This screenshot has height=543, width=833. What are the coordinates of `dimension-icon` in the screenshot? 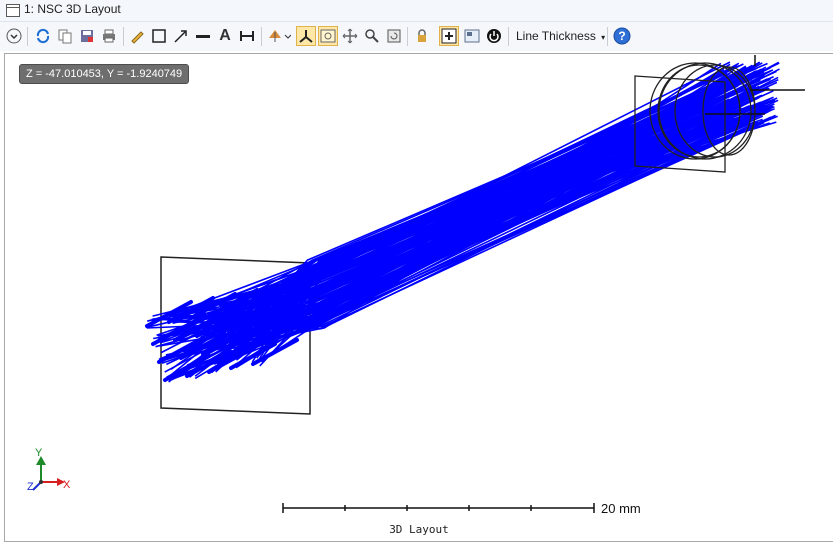 It's located at (247, 36).